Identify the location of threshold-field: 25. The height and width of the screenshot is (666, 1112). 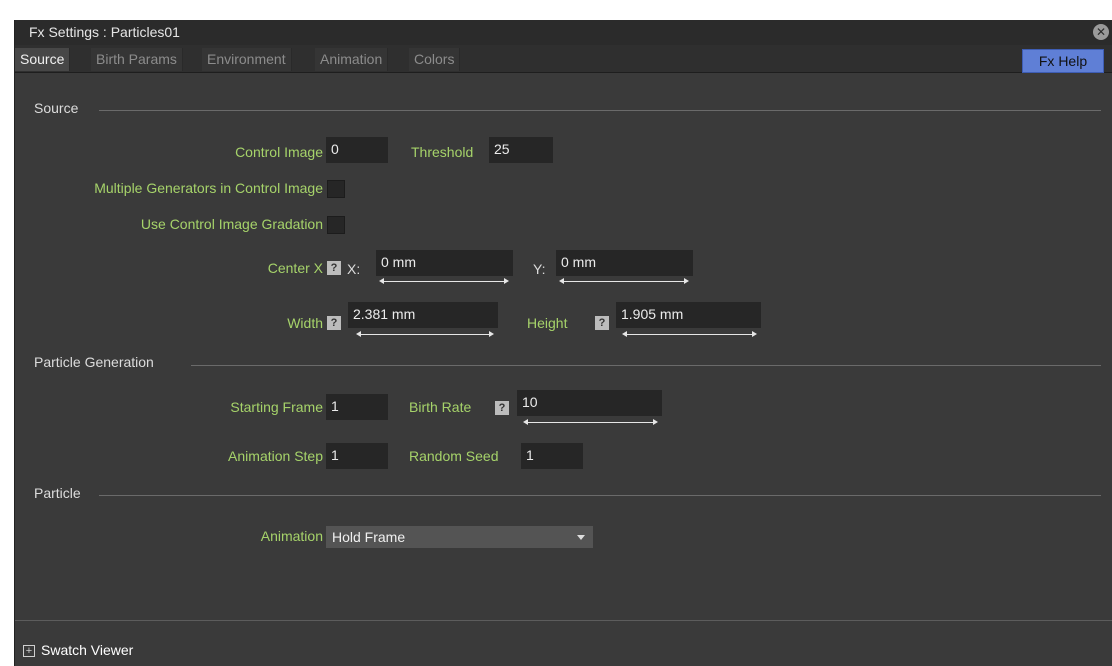
(521, 150).